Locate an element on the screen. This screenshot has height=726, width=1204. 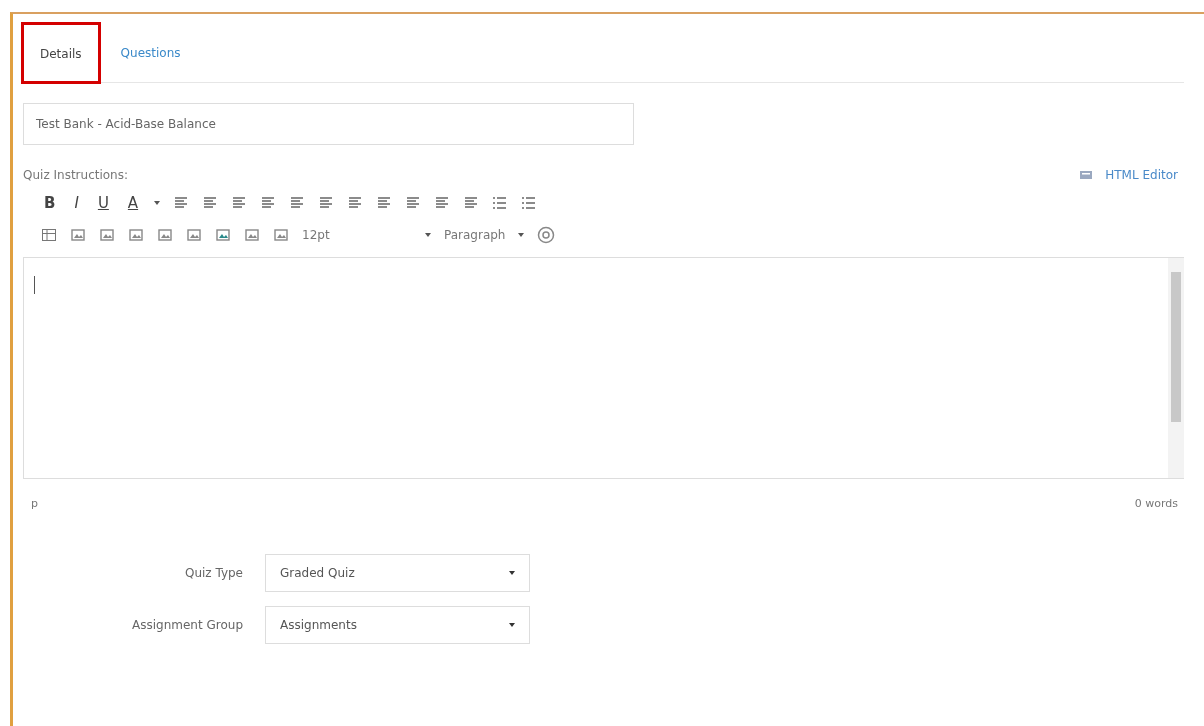
word-count: 0 words is located at coordinates (1156, 503).